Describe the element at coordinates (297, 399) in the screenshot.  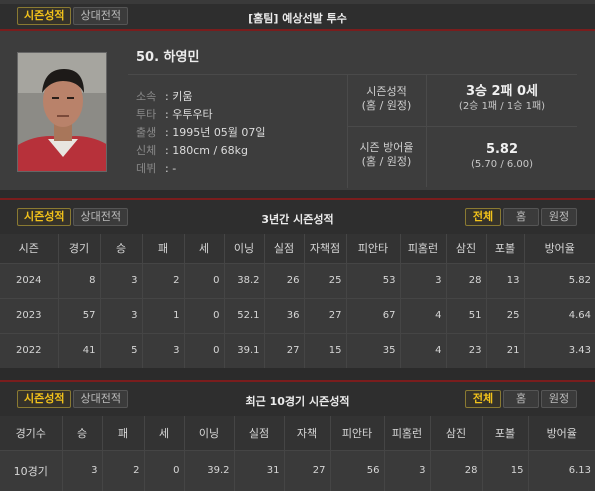
I see `recent-header: 시즌성적 상대전적 최근 10경기 시즌성적 전체 홈 원정` at that location.